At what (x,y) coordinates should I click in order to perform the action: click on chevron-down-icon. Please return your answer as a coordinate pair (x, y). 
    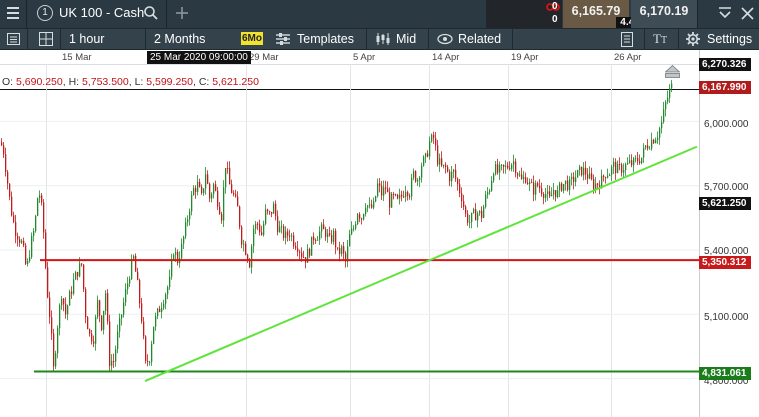
    Looking at the image, I should click on (725, 14).